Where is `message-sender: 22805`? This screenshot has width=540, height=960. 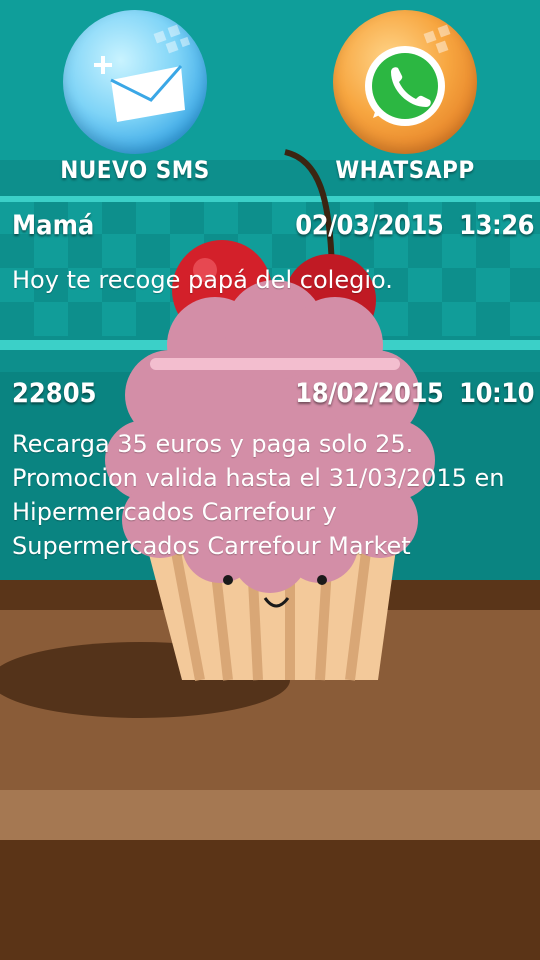
message-sender: 22805 is located at coordinates (54, 393).